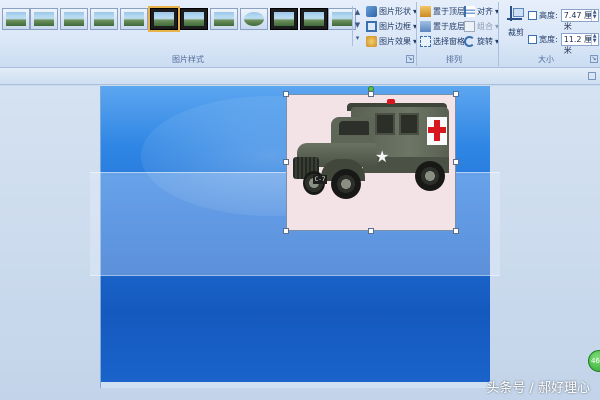  I want to click on rotate-label: 旋转, so click(485, 41).